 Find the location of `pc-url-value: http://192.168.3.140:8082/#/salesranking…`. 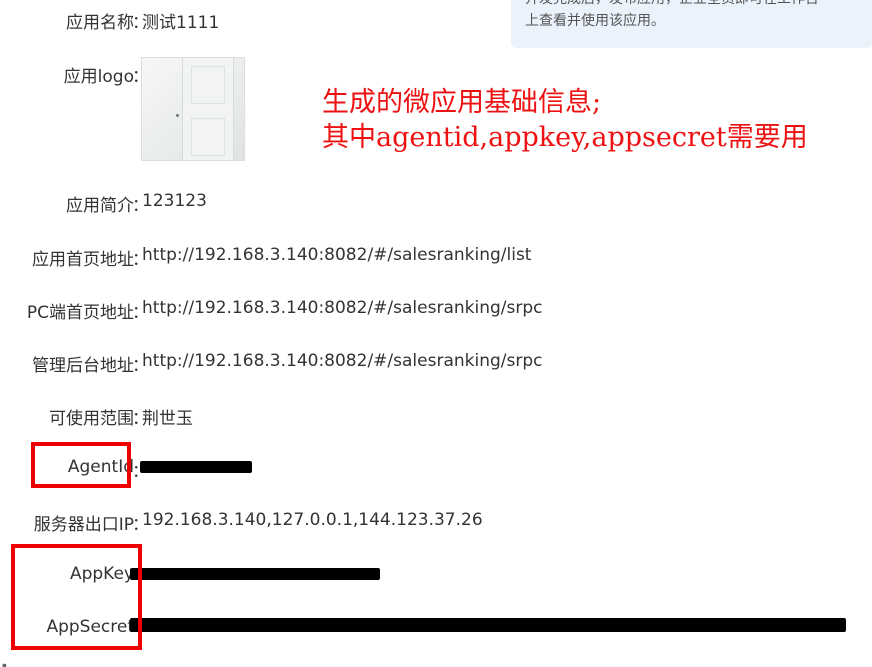

pc-url-value: http://192.168.3.140:8082/#/salesranking… is located at coordinates (342, 308).